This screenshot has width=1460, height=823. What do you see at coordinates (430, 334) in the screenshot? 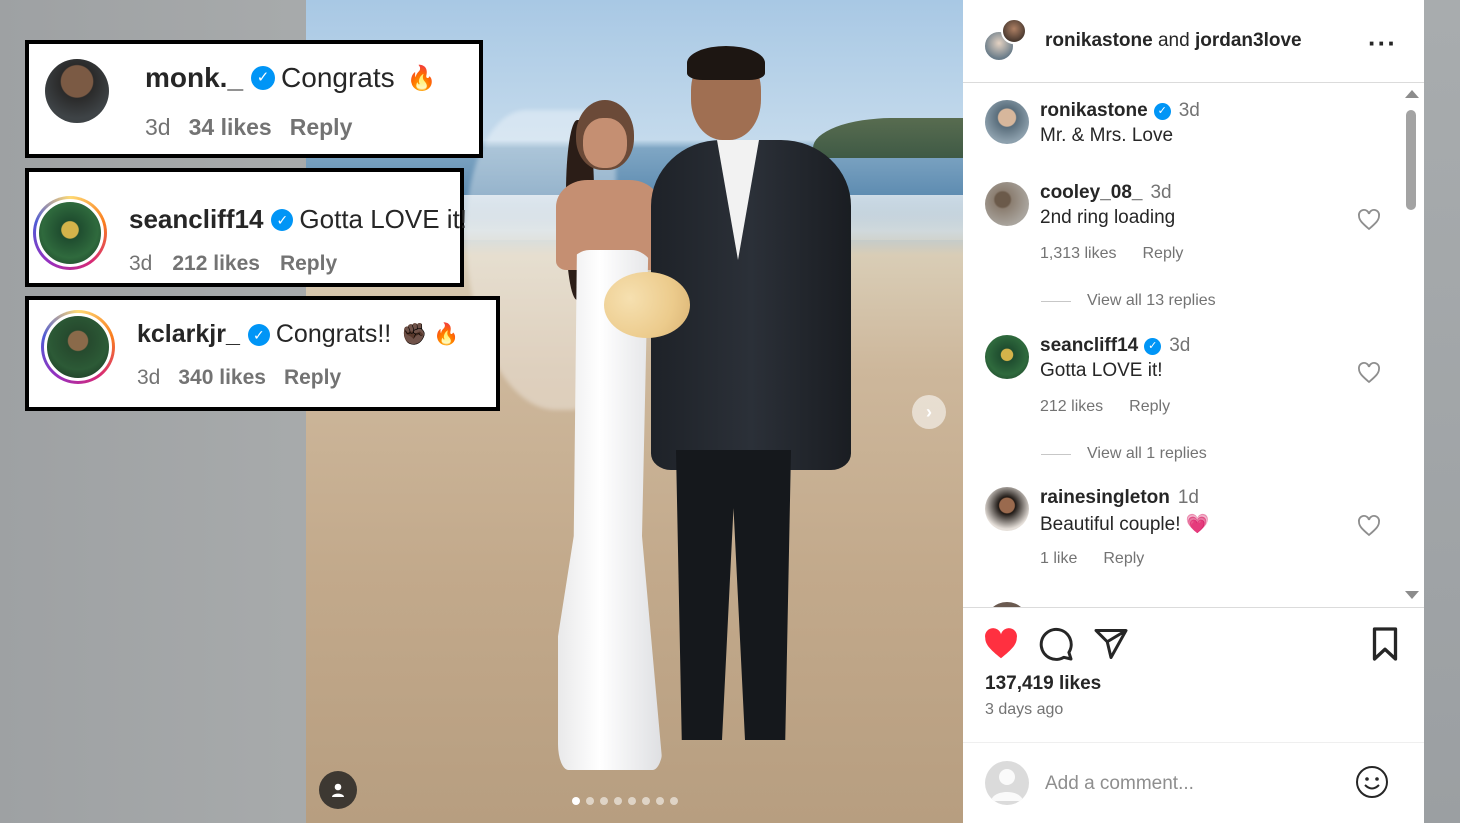
I see `fist-fire-emoji: ✊🏿 🔥` at bounding box center [430, 334].